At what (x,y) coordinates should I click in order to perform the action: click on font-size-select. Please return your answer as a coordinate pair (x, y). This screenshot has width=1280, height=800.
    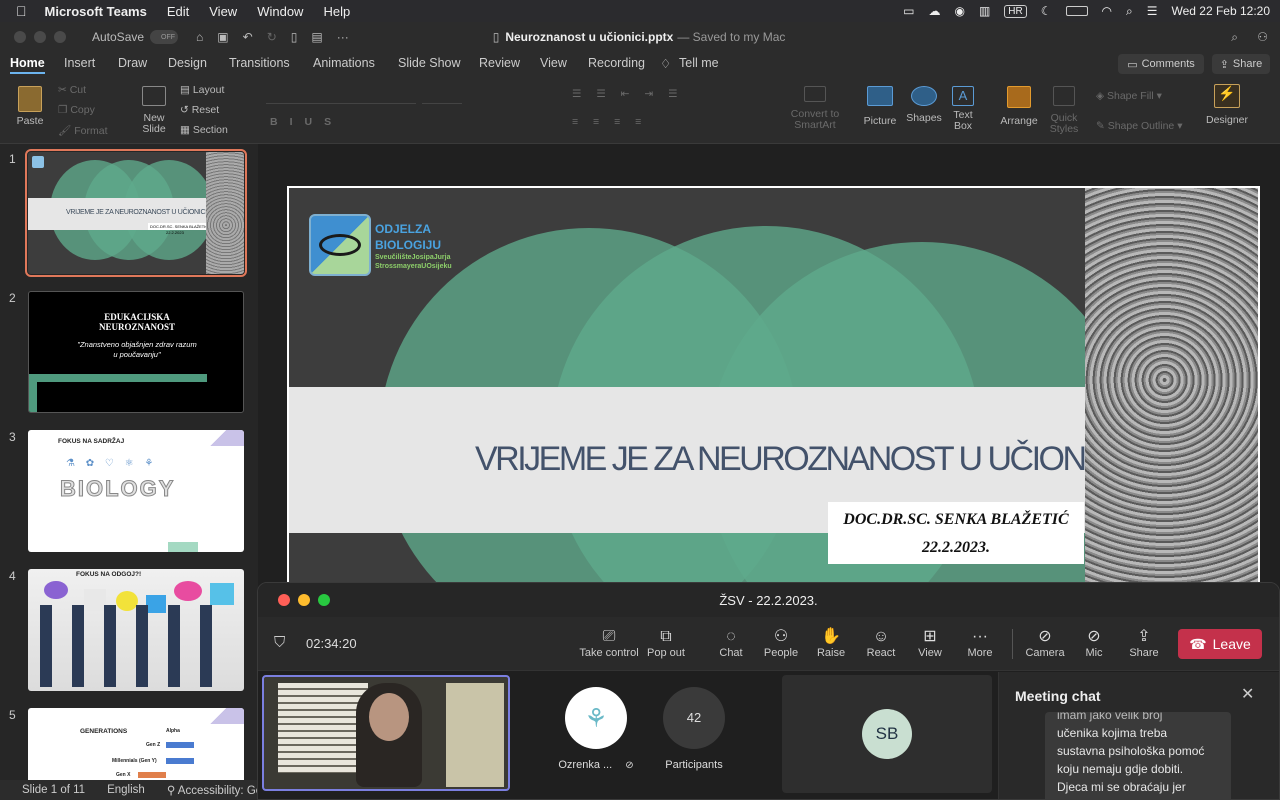
    Looking at the image, I should click on (442, 95).